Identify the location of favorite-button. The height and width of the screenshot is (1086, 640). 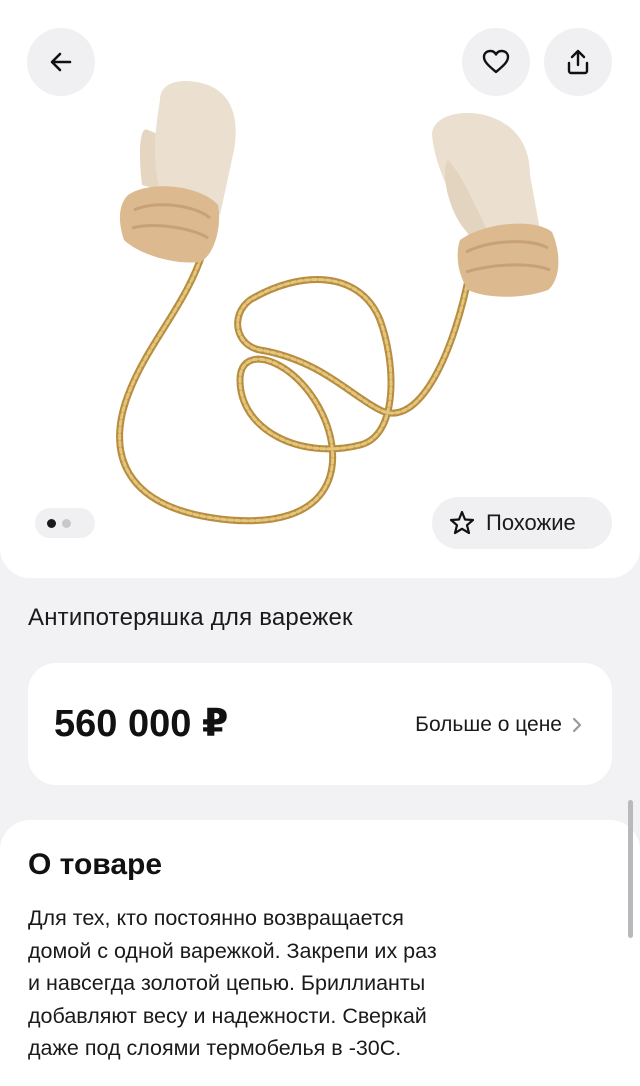
(496, 62).